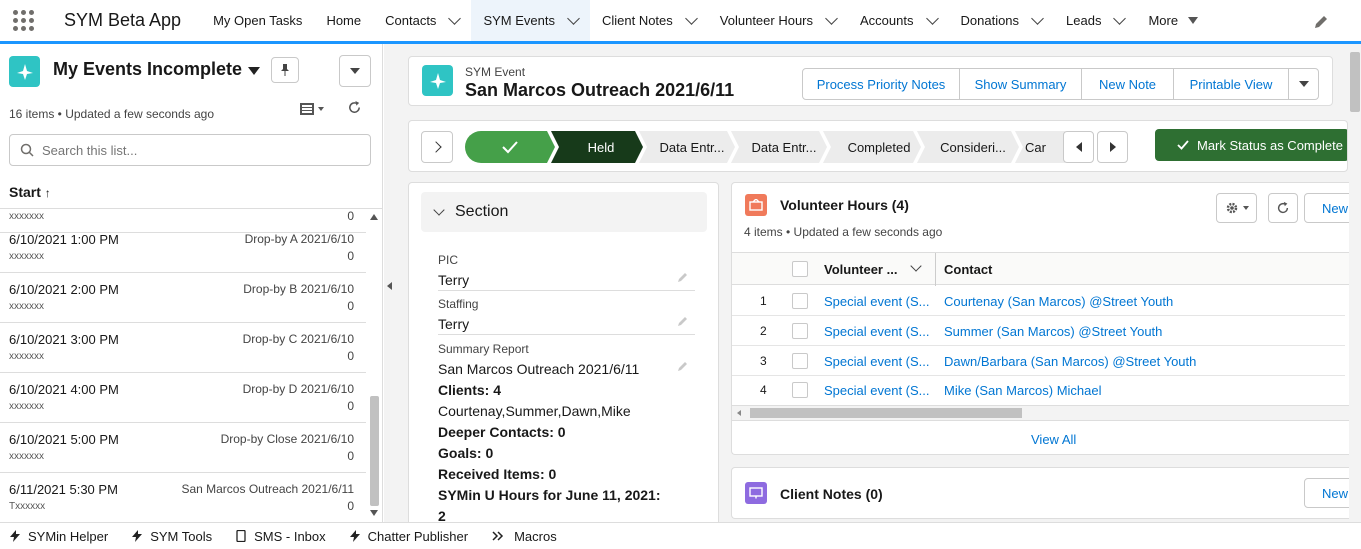  Describe the element at coordinates (1173, 20) in the screenshot. I see `nav-item-more: More` at that location.